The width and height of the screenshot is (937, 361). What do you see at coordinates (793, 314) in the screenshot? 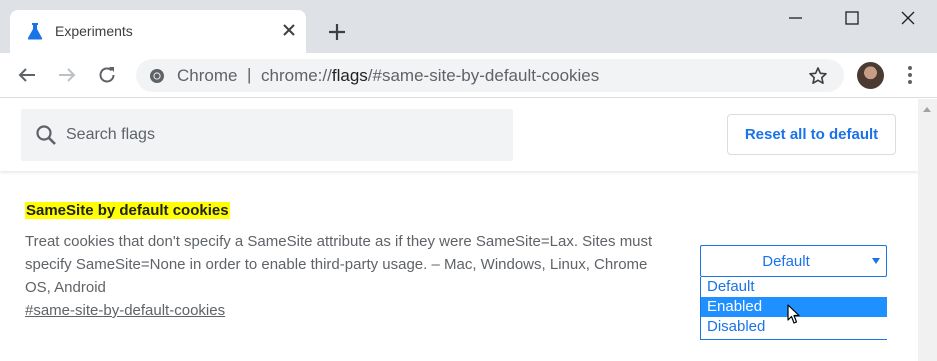
I see `mouse-pointer-icon` at bounding box center [793, 314].